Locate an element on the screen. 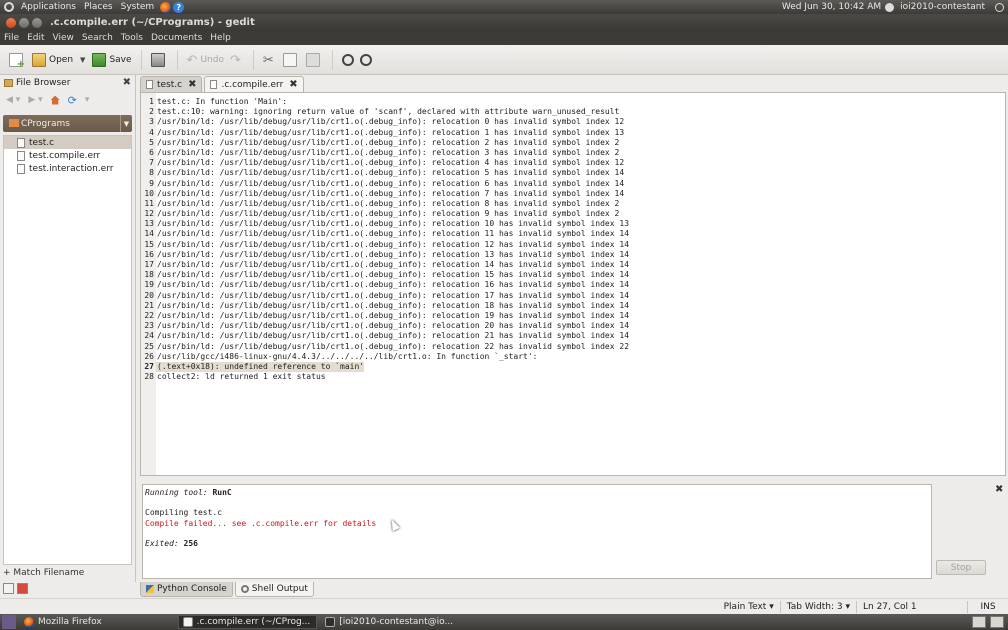 The width and height of the screenshot is (1008, 630). back-arrow-icon: ◀ ▾ is located at coordinates (13, 100).